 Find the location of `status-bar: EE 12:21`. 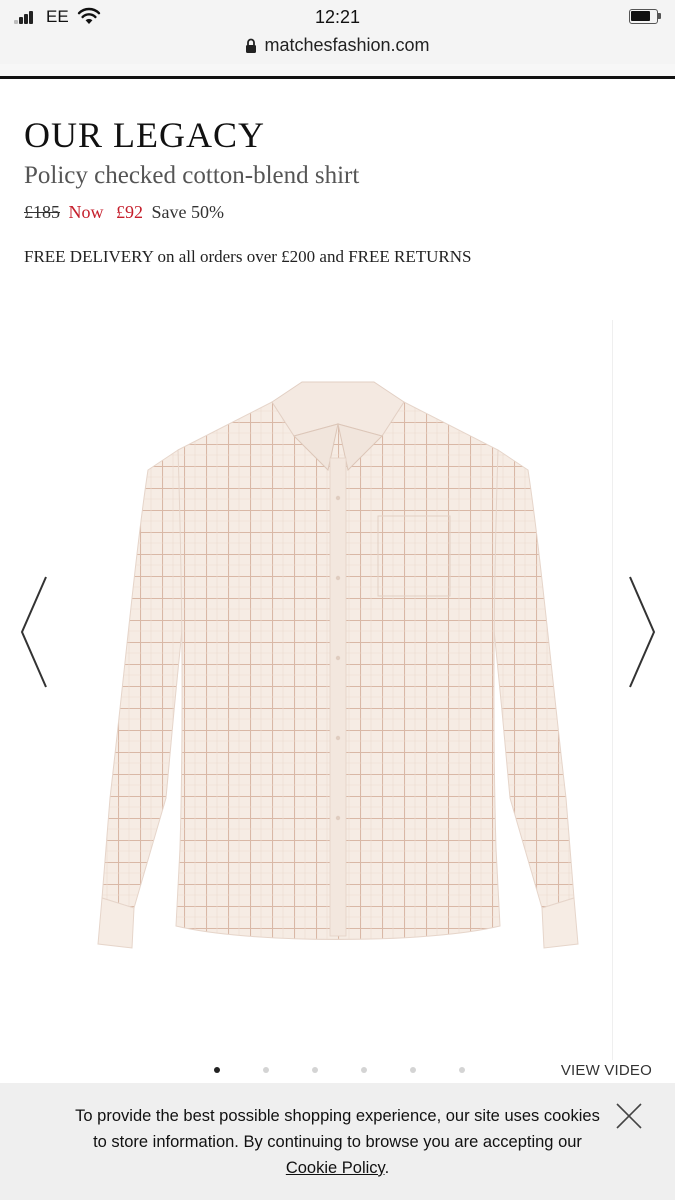

status-bar: EE 12:21 is located at coordinates (337, 17).